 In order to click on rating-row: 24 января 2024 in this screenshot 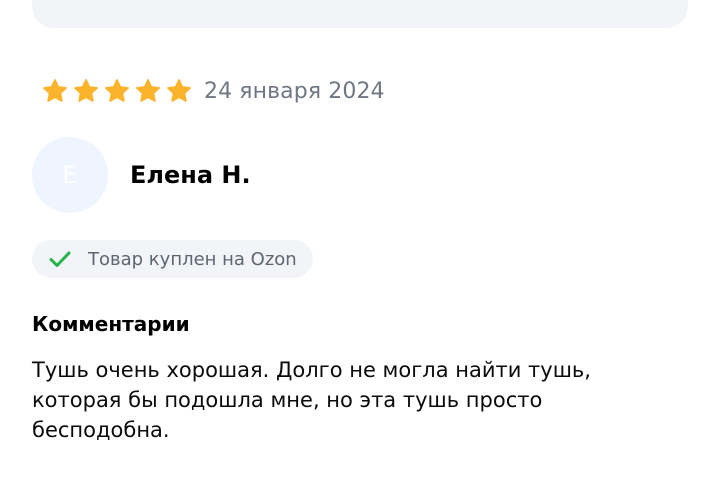, I will do `click(213, 91)`.